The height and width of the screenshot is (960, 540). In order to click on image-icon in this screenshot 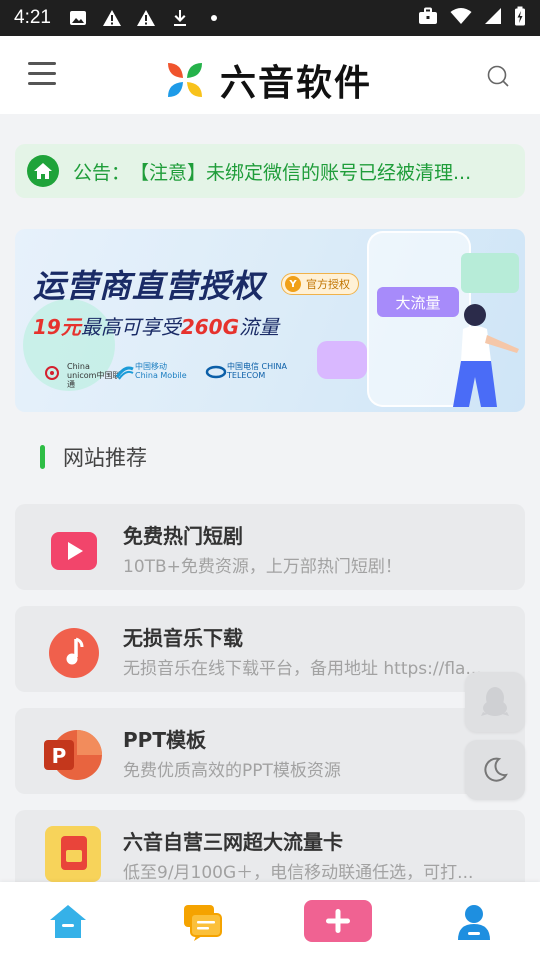, I will do `click(78, 18)`.